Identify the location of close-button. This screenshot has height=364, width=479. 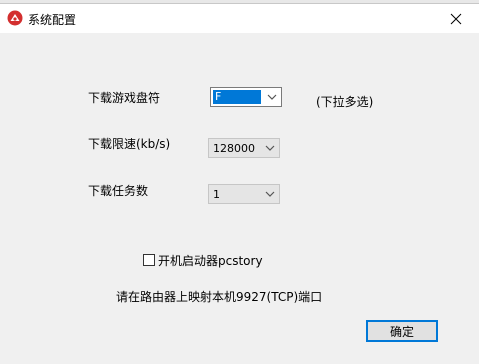
(456, 18).